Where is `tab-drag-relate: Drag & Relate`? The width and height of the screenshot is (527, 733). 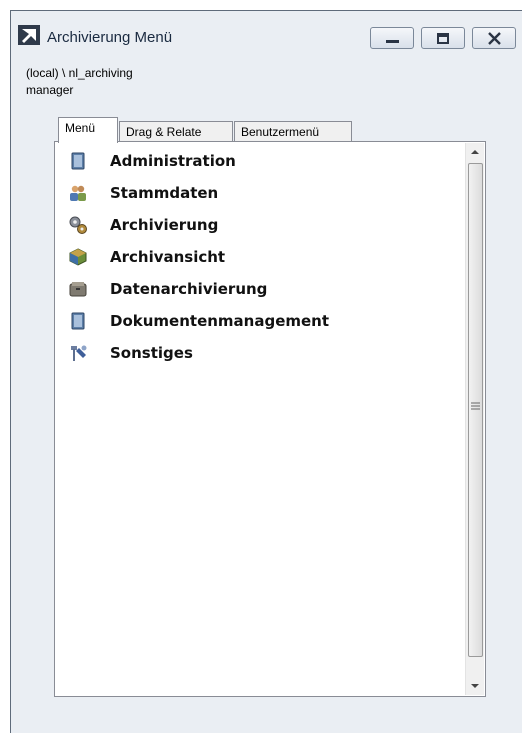 tab-drag-relate: Drag & Relate is located at coordinates (176, 131).